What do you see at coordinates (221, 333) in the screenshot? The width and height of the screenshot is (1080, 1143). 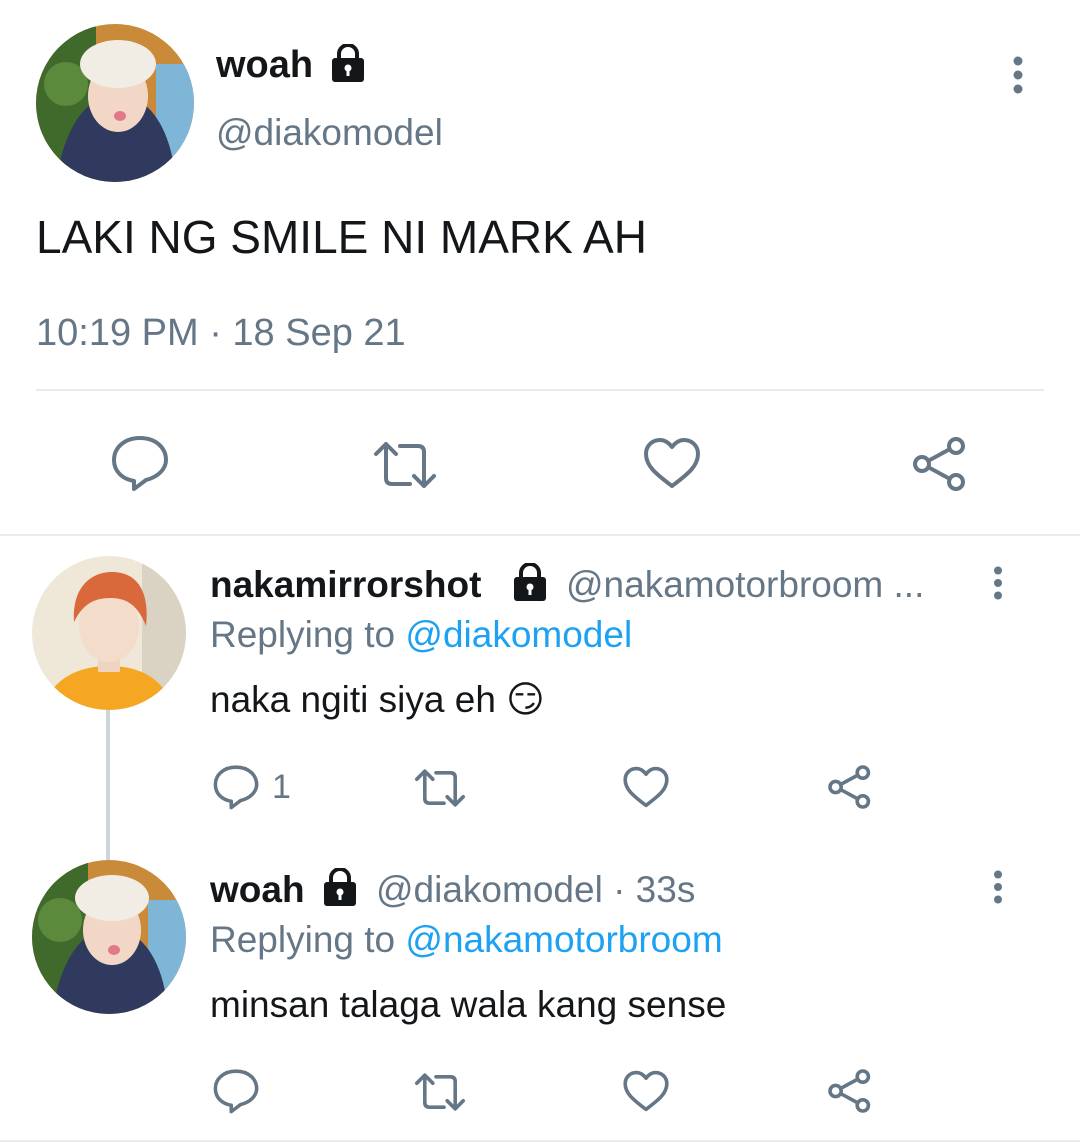 I see `main-timestamp: 10:19 PM · 18 Sep 21` at bounding box center [221, 333].